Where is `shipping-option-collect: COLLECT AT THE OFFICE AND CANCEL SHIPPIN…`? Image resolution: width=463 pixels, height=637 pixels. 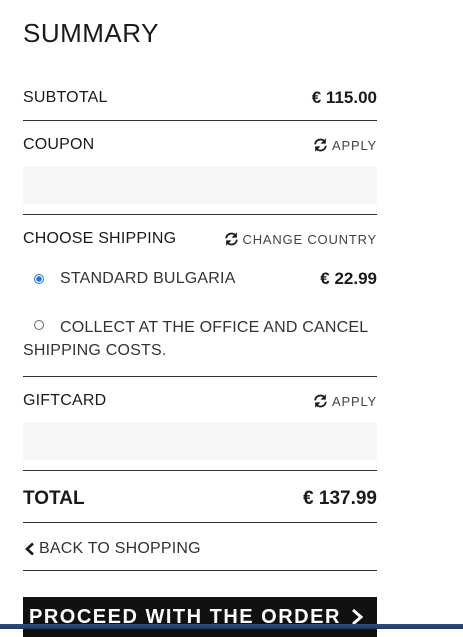 shipping-option-collect: COLLECT AT THE OFFICE AND CANCEL SHIPPIN… is located at coordinates (200, 337).